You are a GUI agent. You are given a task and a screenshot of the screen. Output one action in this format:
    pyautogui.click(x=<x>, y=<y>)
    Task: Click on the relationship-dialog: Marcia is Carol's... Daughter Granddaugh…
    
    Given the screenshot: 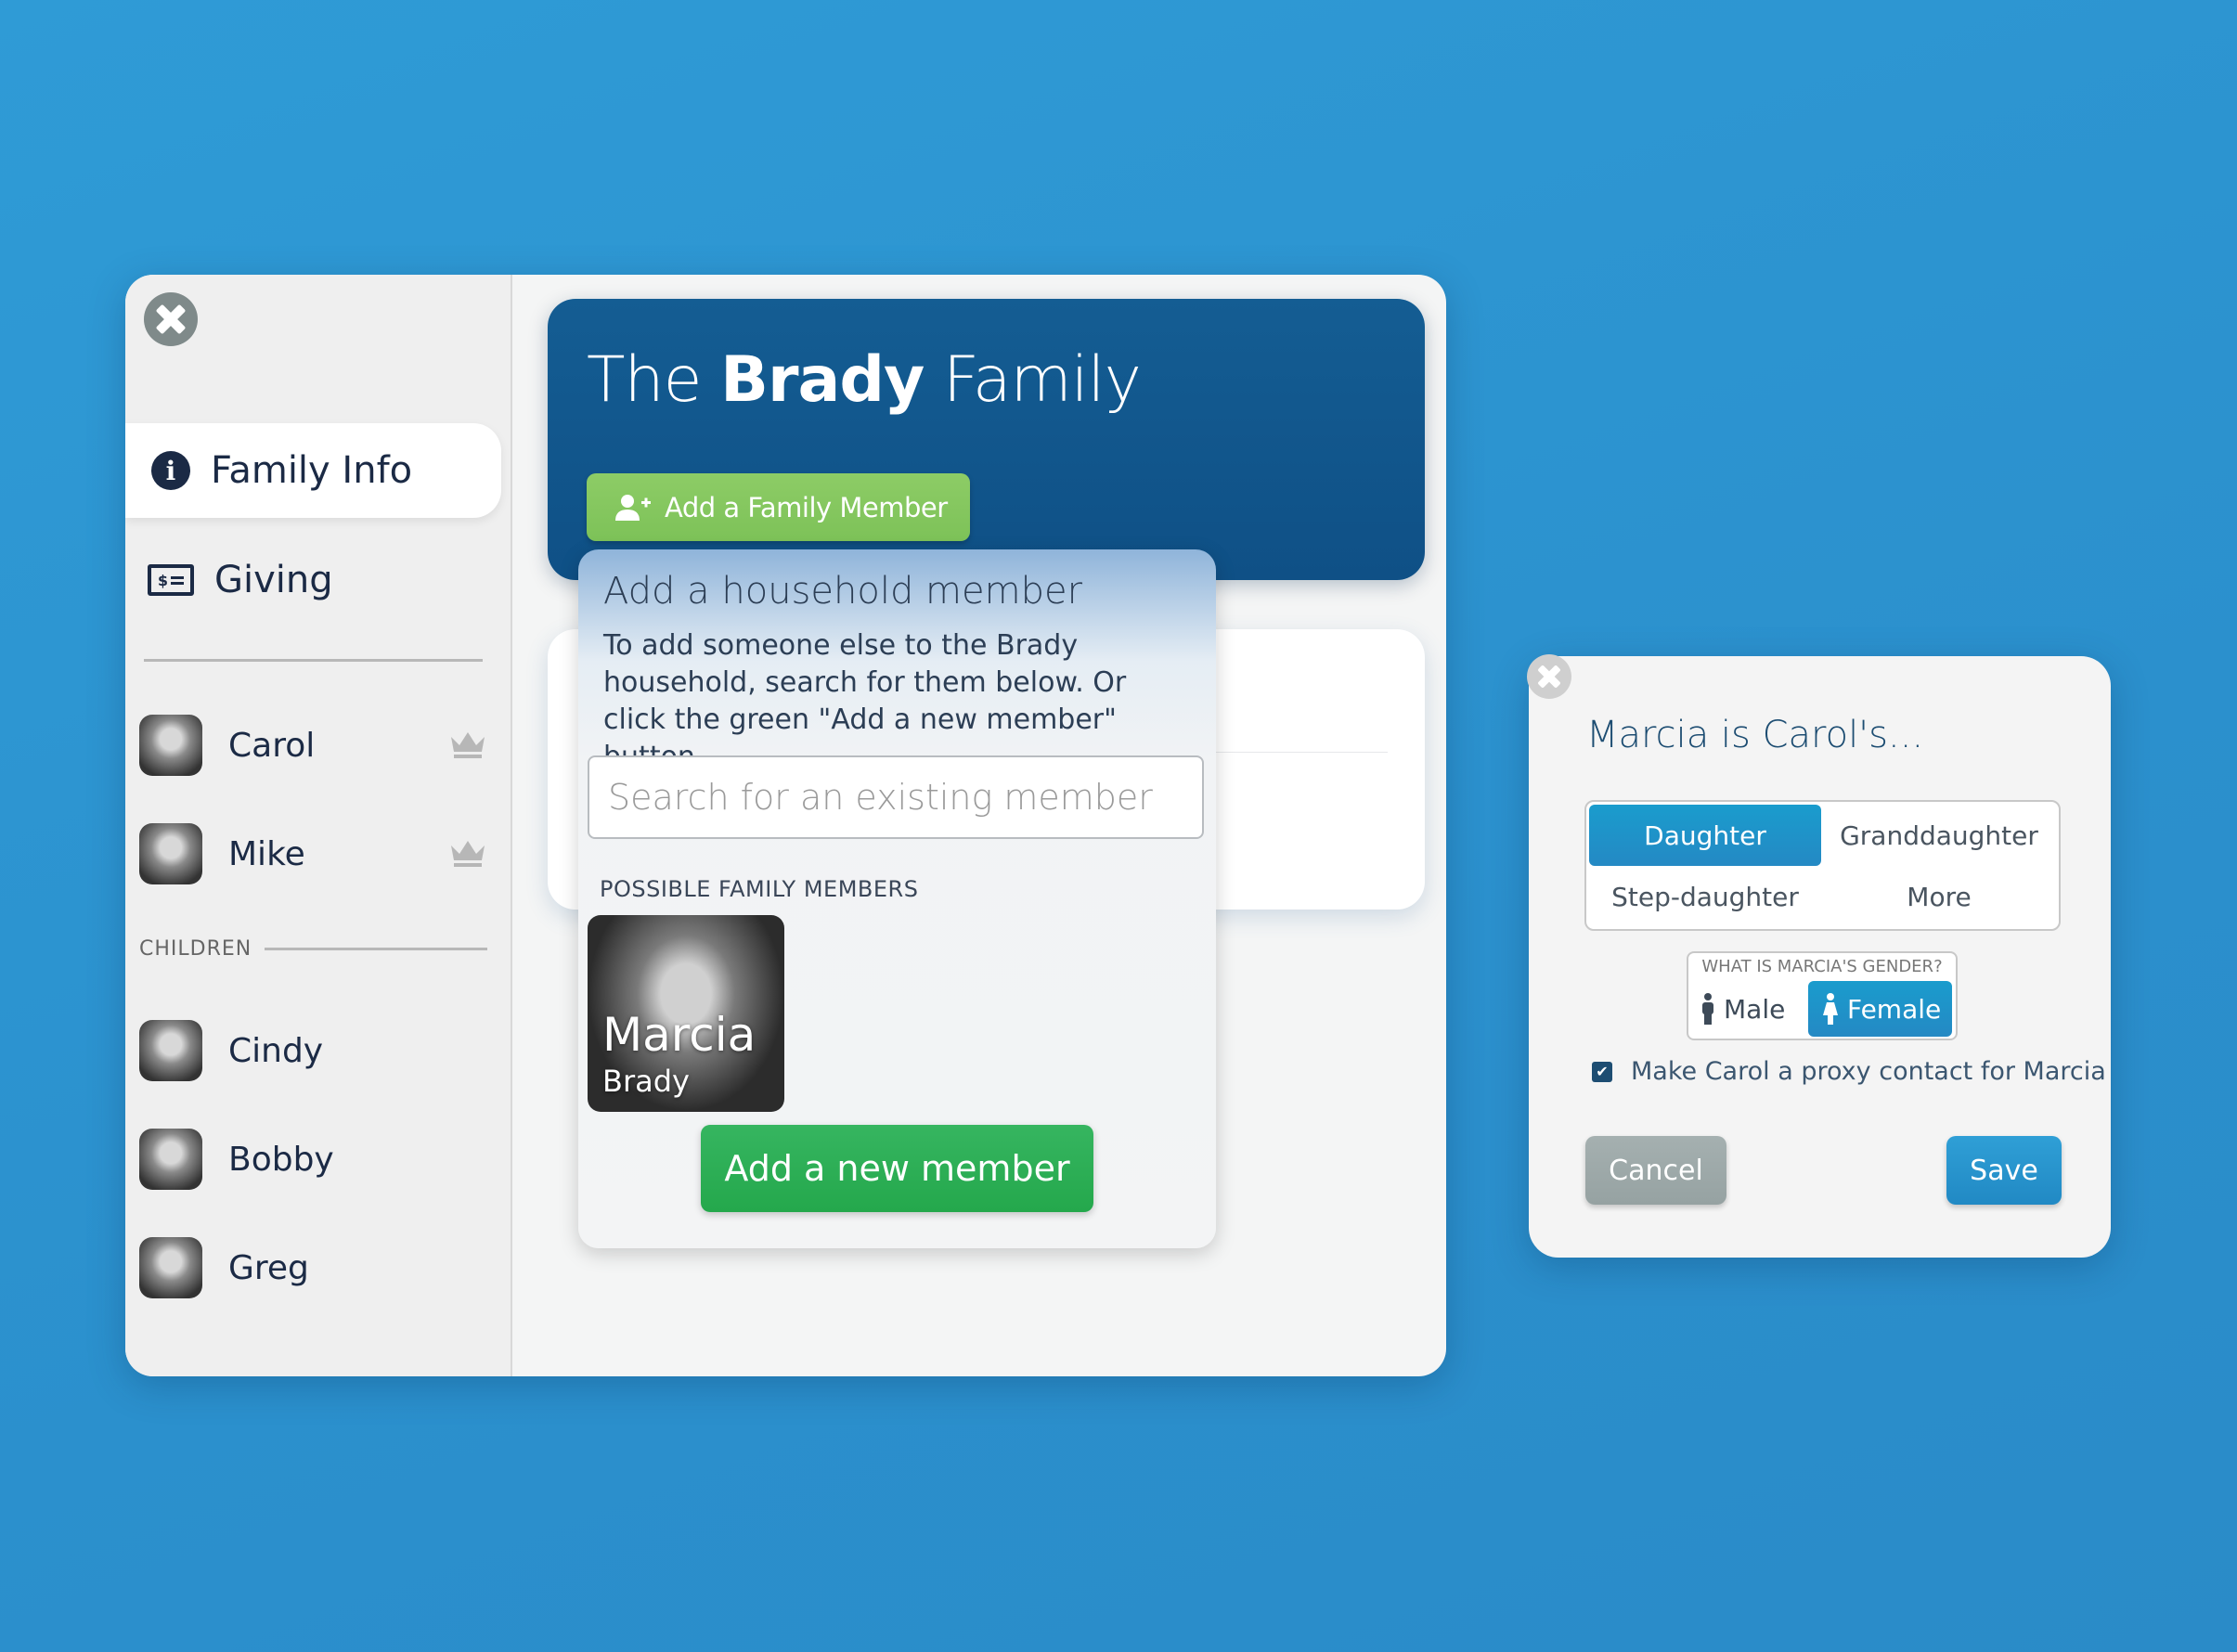 What is the action you would take?
    pyautogui.click(x=1819, y=956)
    